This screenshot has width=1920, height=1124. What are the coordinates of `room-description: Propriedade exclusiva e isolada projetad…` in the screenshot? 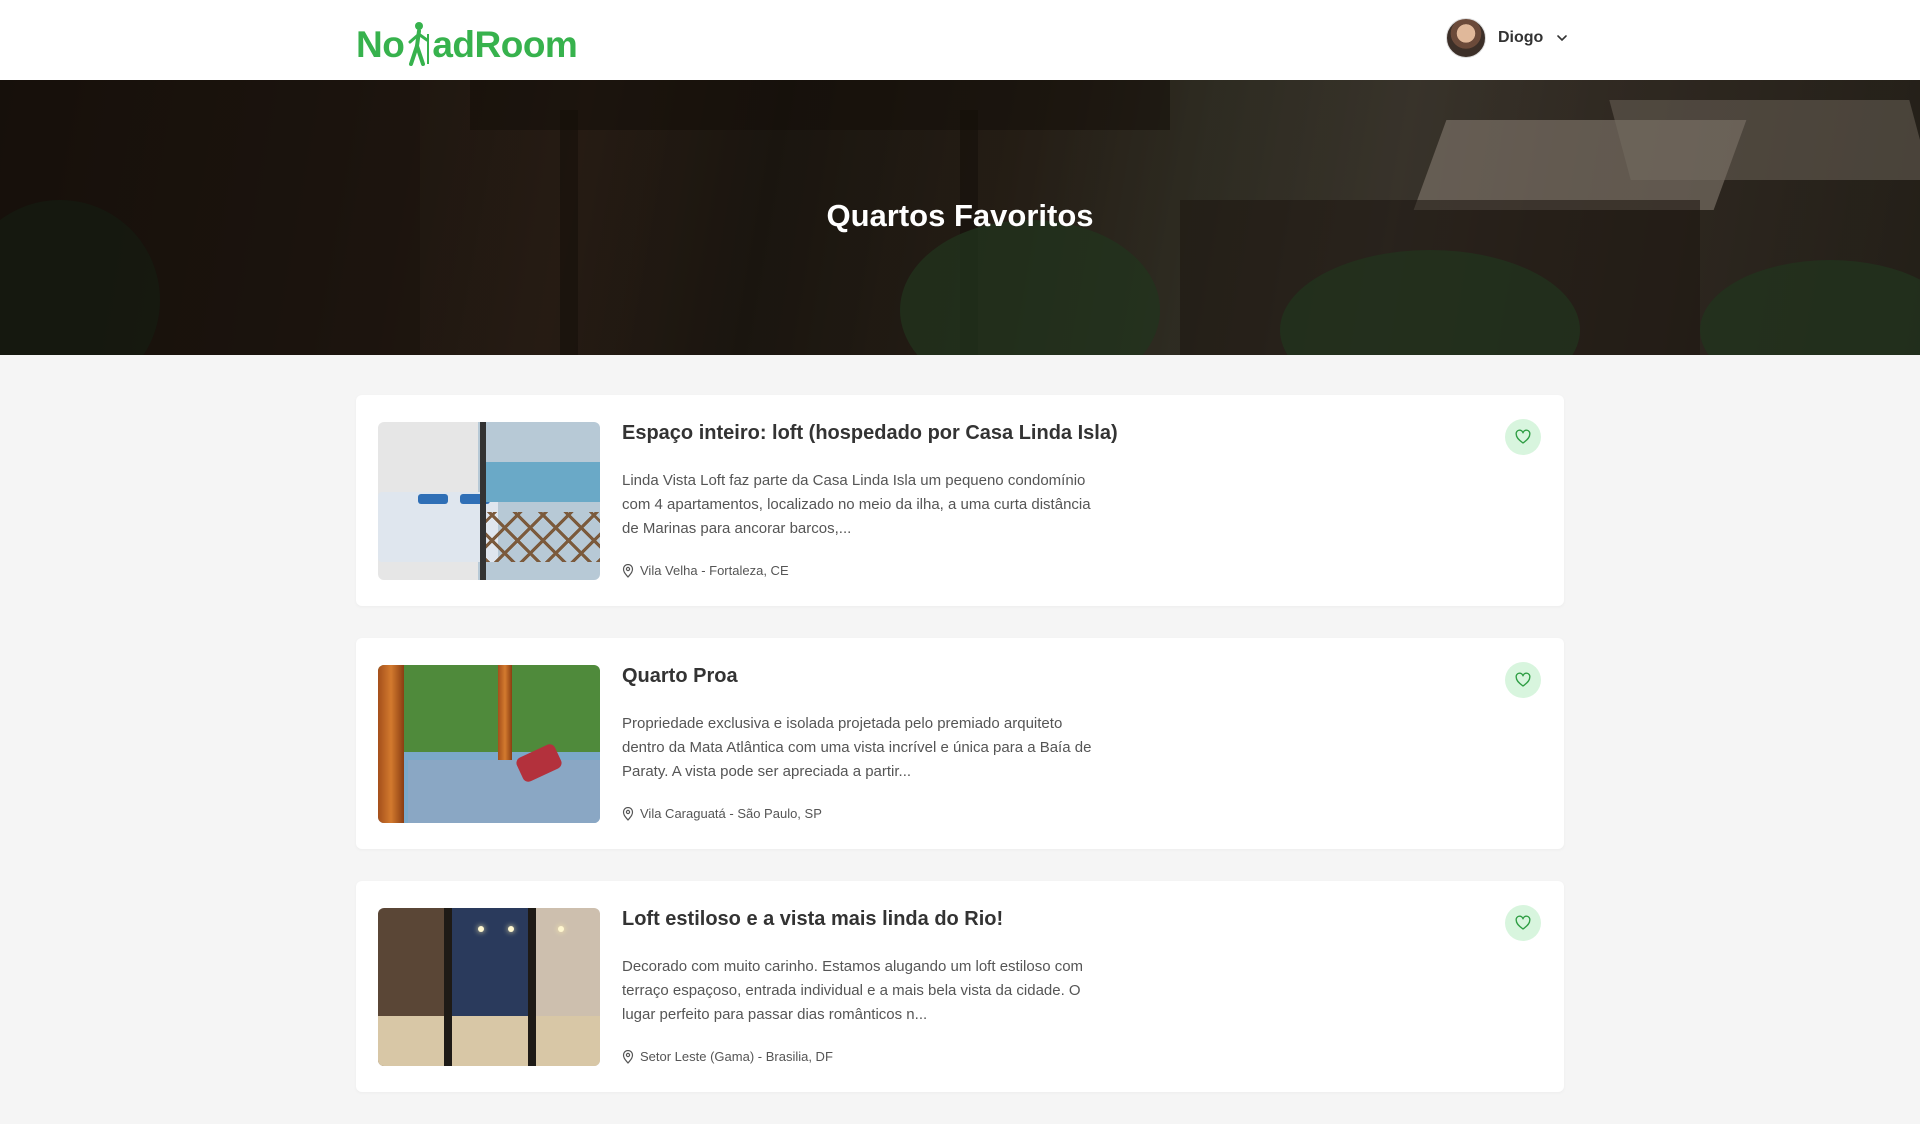 It's located at (857, 747).